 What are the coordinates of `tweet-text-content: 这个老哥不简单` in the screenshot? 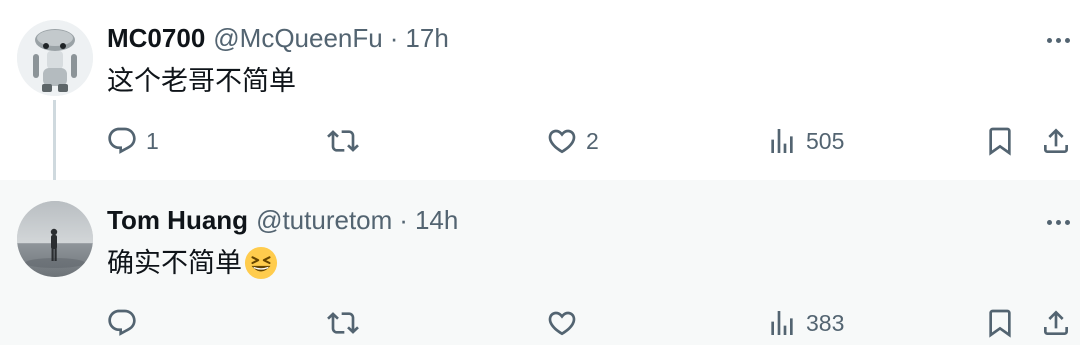 It's located at (201, 81).